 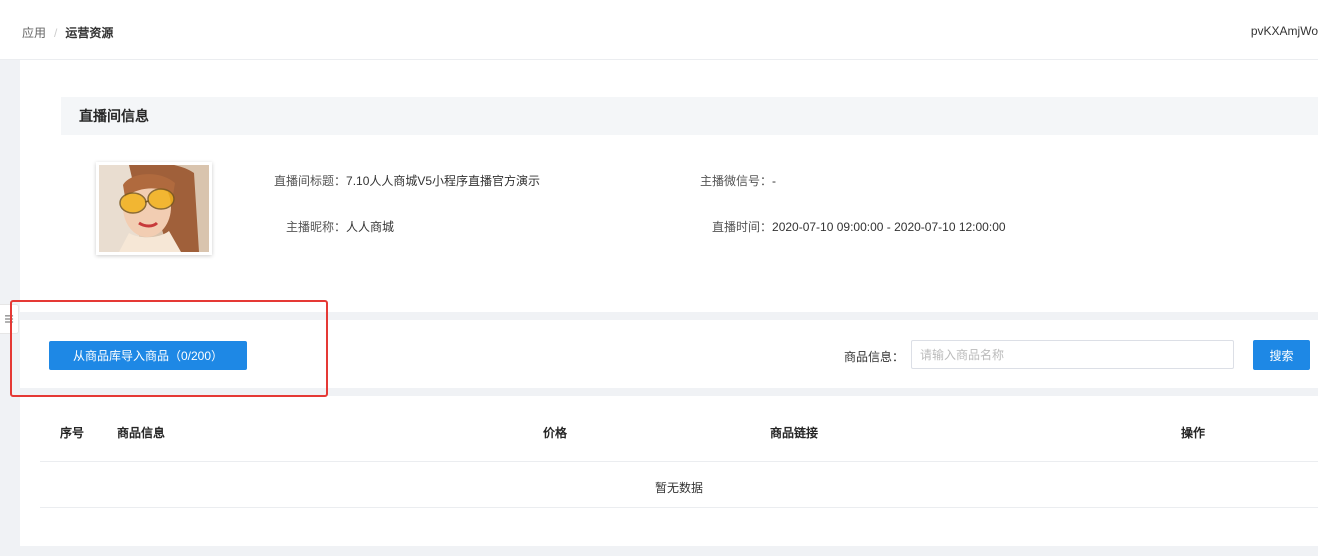 What do you see at coordinates (141, 433) in the screenshot?
I see `column-header-goods-info: 商品信息` at bounding box center [141, 433].